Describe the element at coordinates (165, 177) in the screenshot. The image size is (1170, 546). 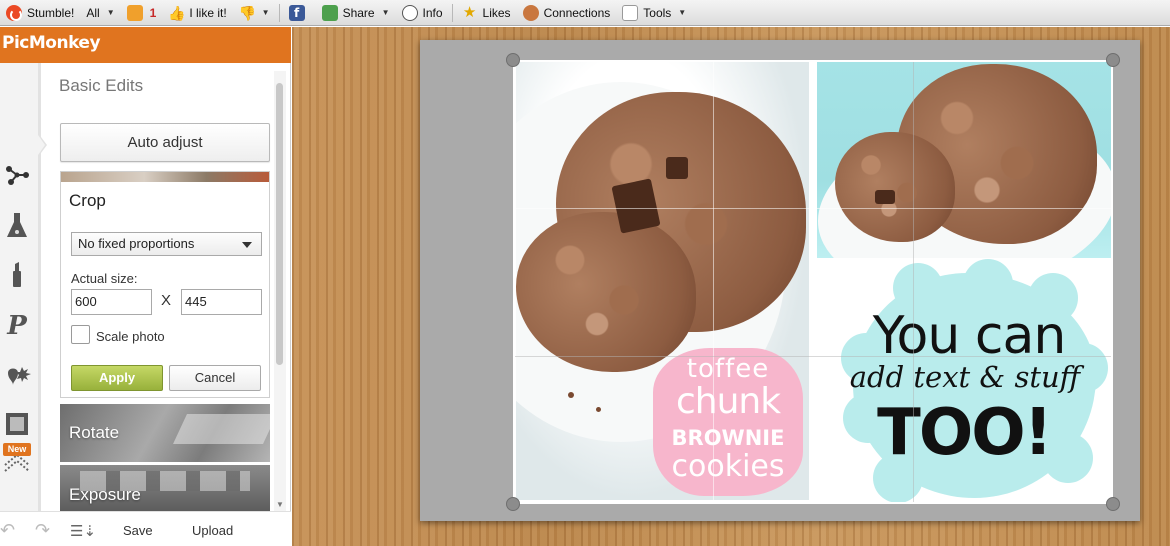
I see `crop-thumbnail-strip` at that location.